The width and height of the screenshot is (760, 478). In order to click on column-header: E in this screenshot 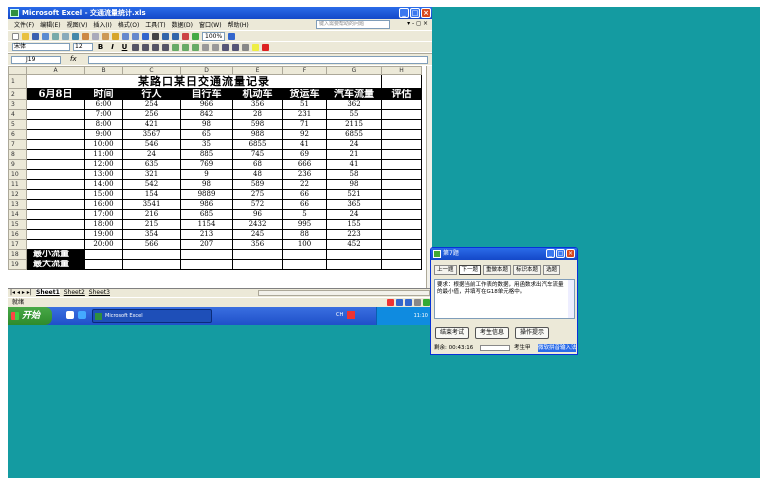, I will do `click(257, 70)`.